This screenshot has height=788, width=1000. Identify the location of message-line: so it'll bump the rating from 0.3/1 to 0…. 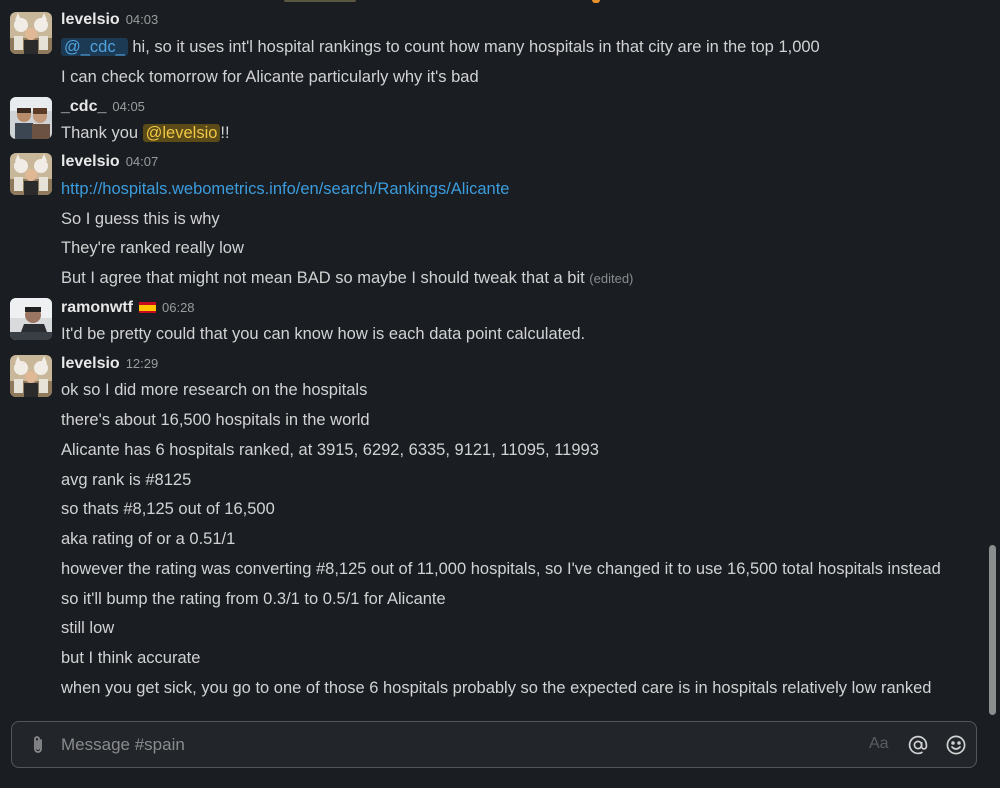
(253, 599).